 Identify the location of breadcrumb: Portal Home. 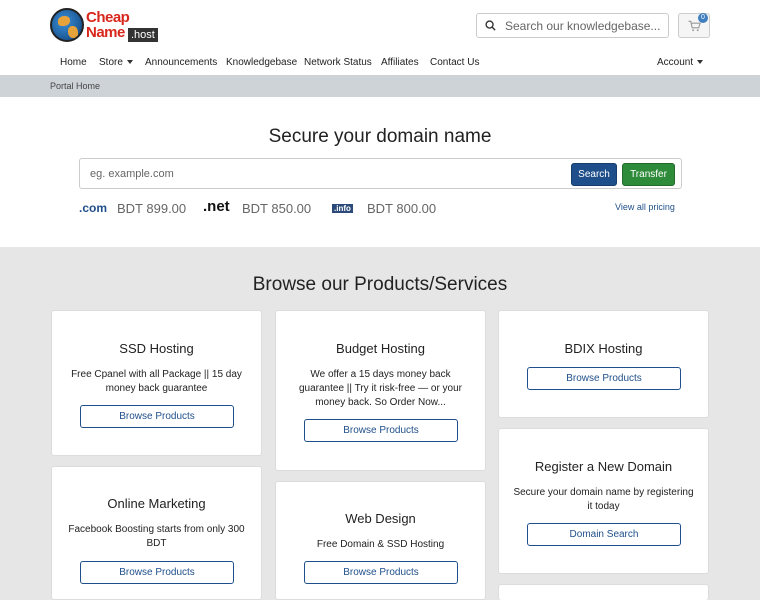
(380, 86).